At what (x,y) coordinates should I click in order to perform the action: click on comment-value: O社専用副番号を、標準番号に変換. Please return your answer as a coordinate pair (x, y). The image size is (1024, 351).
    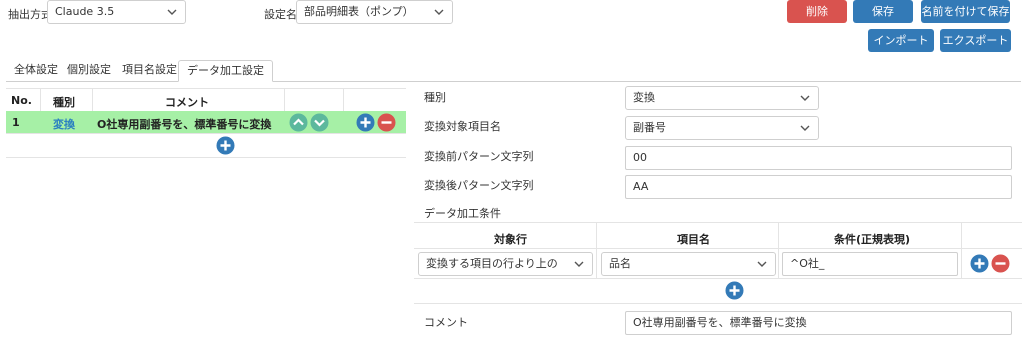
    Looking at the image, I should click on (720, 322).